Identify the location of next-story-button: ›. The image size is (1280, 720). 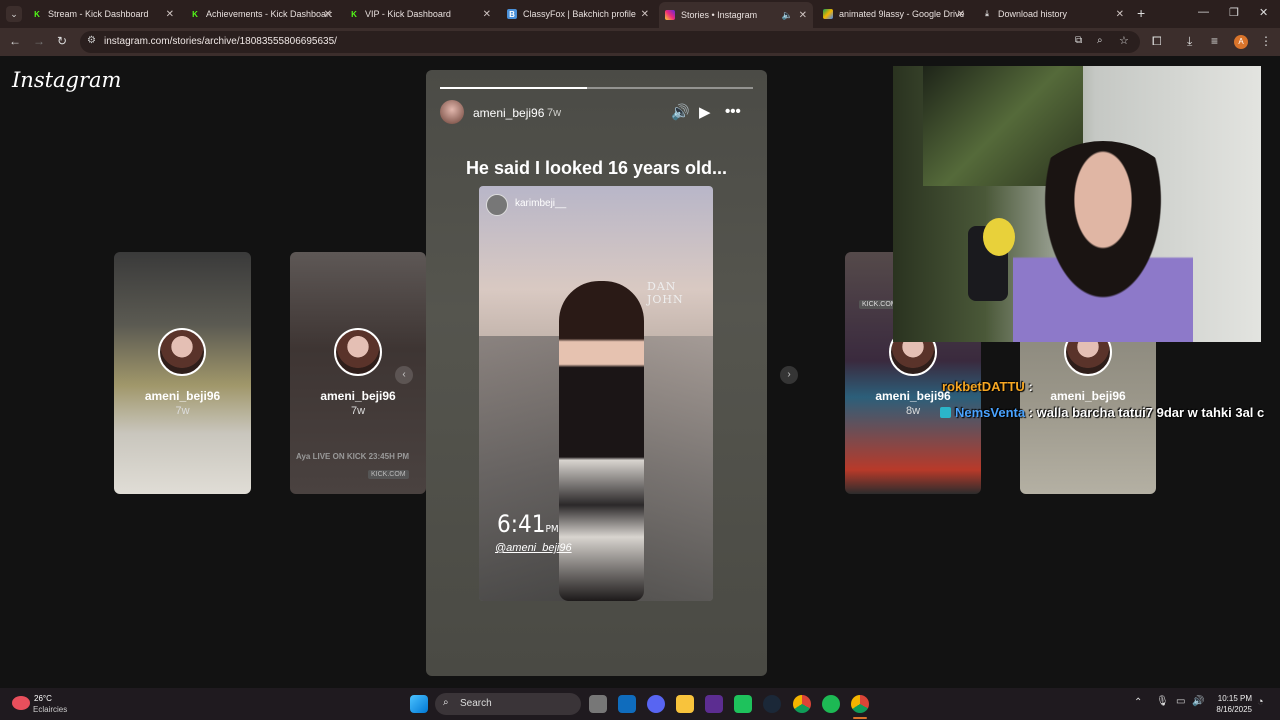
(789, 375).